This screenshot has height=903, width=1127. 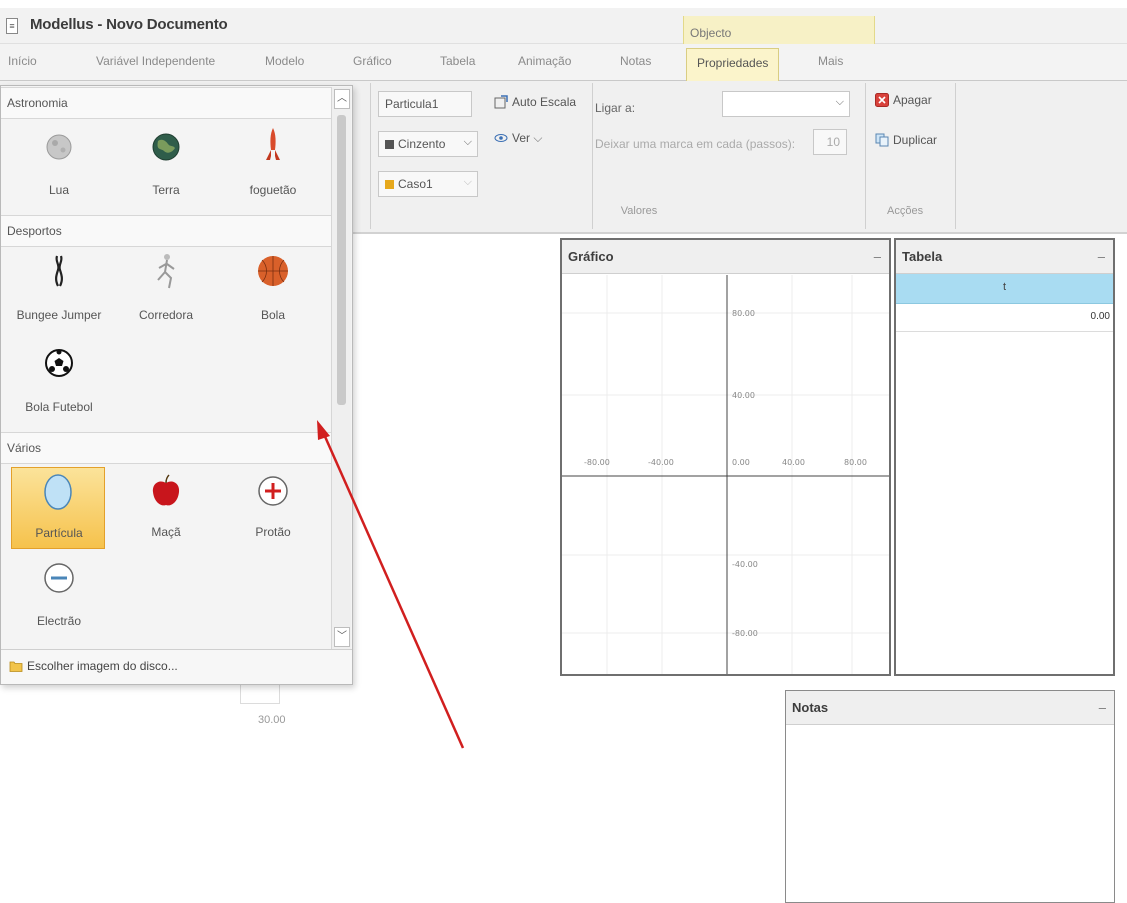 What do you see at coordinates (915, 140) in the screenshot?
I see `duplicate-label: Duplicar` at bounding box center [915, 140].